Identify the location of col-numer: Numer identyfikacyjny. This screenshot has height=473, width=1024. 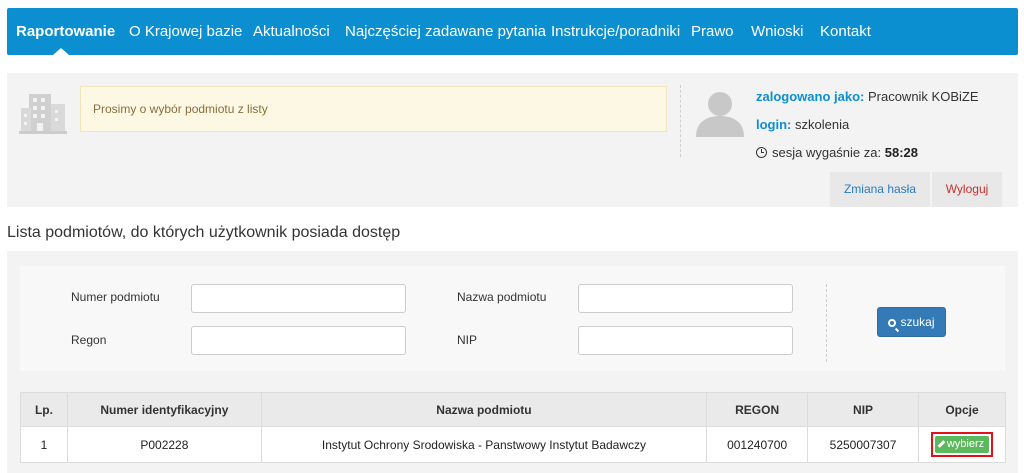
(164, 409).